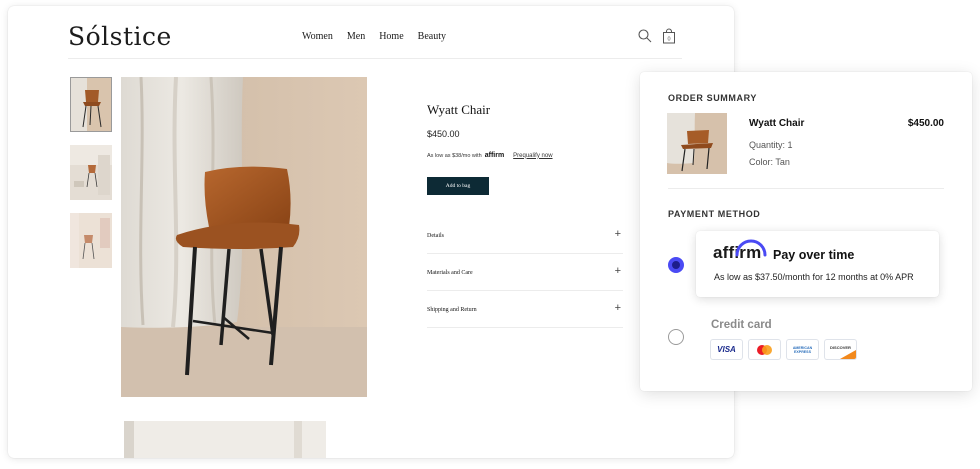 Image resolution: width=980 pixels, height=469 pixels. Describe the element at coordinates (669, 36) in the screenshot. I see `shopping-bag-icon: 0` at that location.